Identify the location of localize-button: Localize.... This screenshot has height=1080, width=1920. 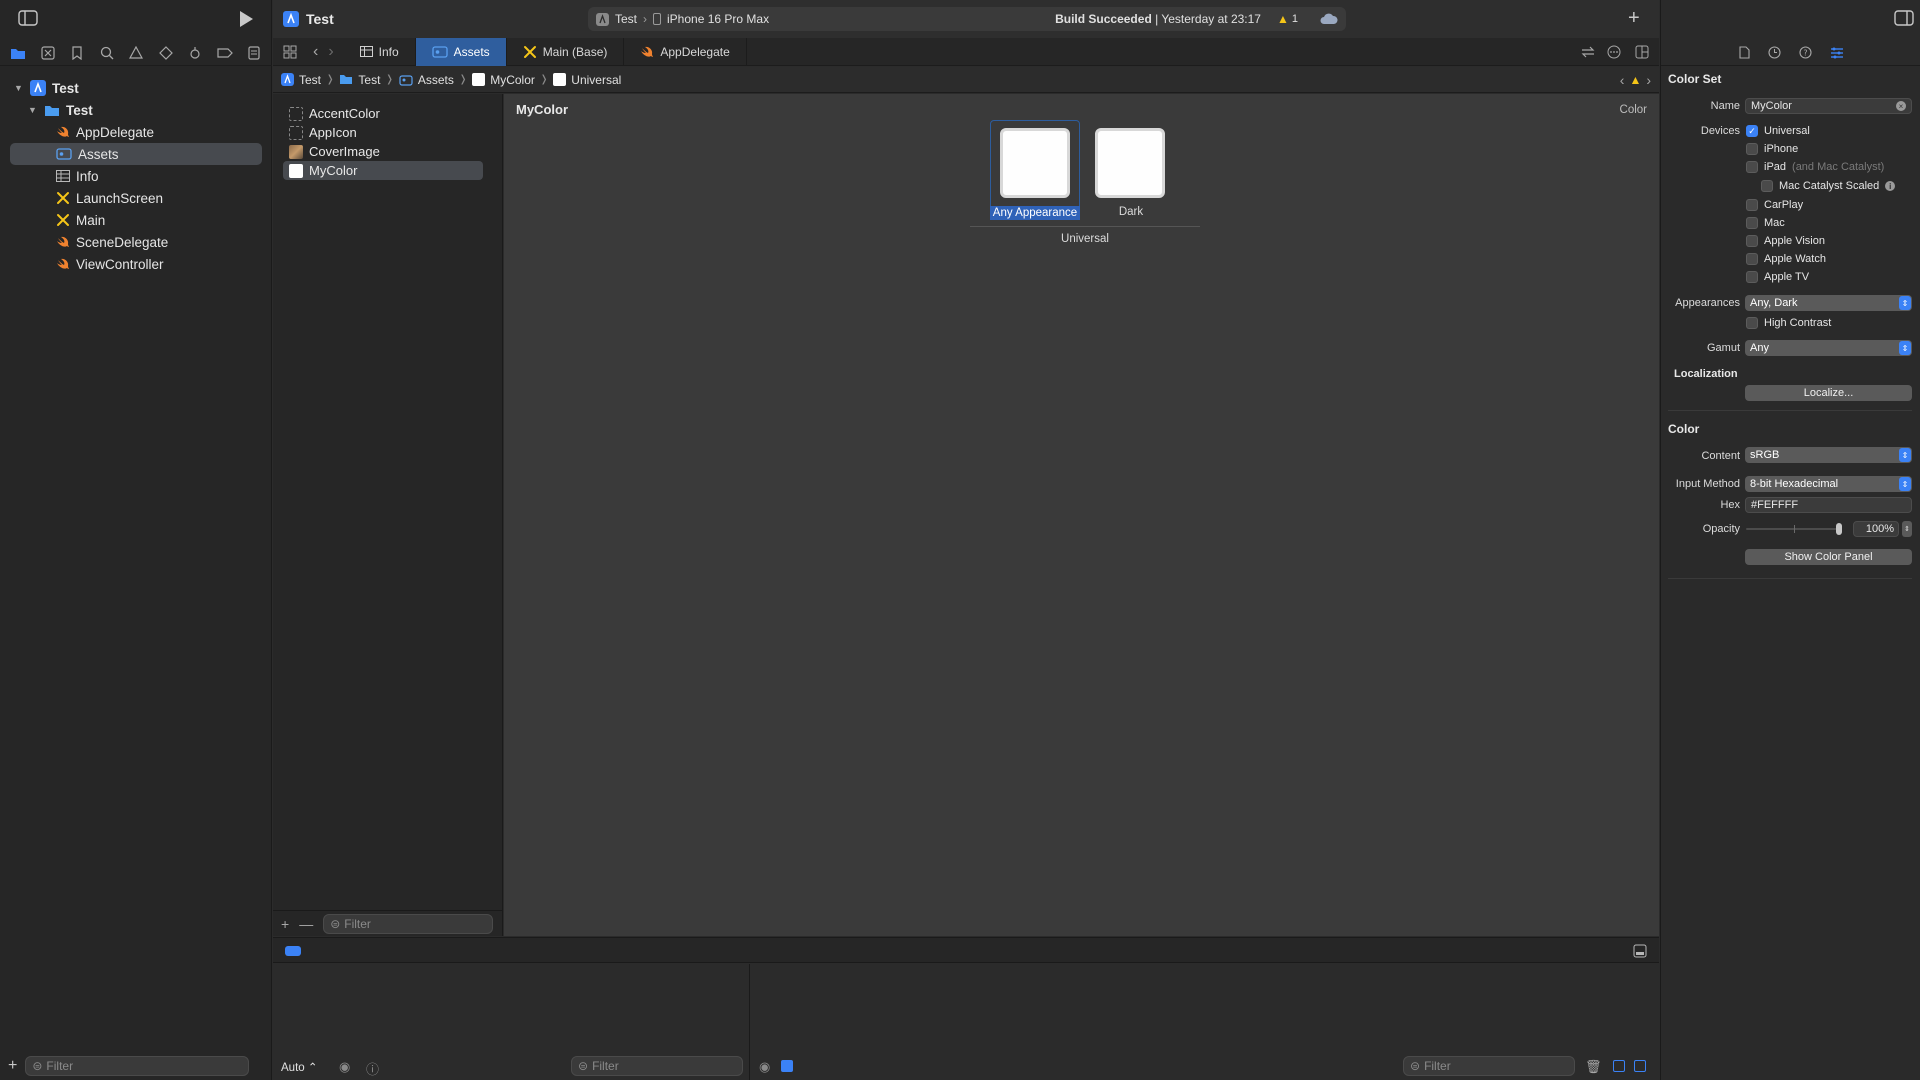
(1828, 393).